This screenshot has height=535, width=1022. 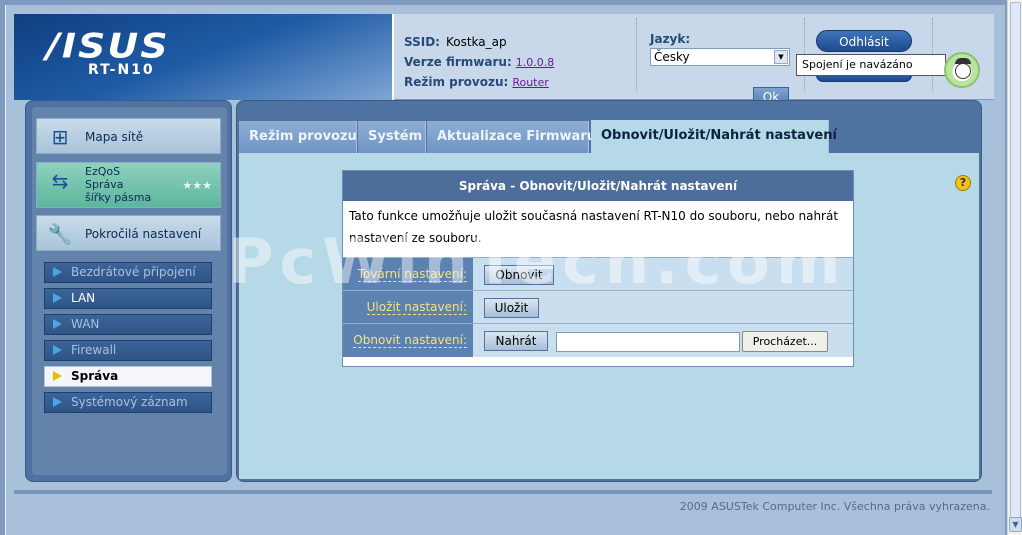 What do you see at coordinates (422, 42) in the screenshot?
I see `ssid-label: SSID:` at bounding box center [422, 42].